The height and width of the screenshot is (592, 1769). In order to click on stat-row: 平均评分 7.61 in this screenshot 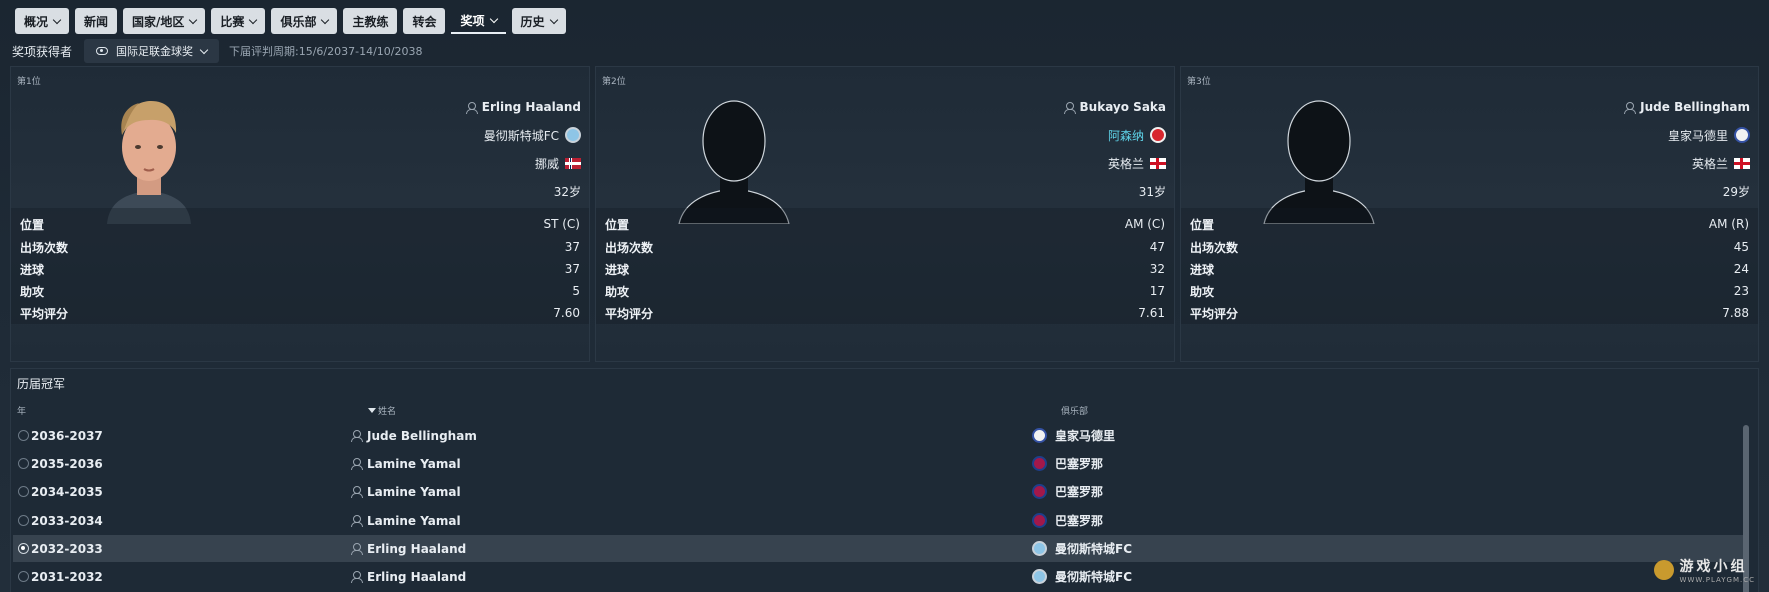, I will do `click(885, 313)`.